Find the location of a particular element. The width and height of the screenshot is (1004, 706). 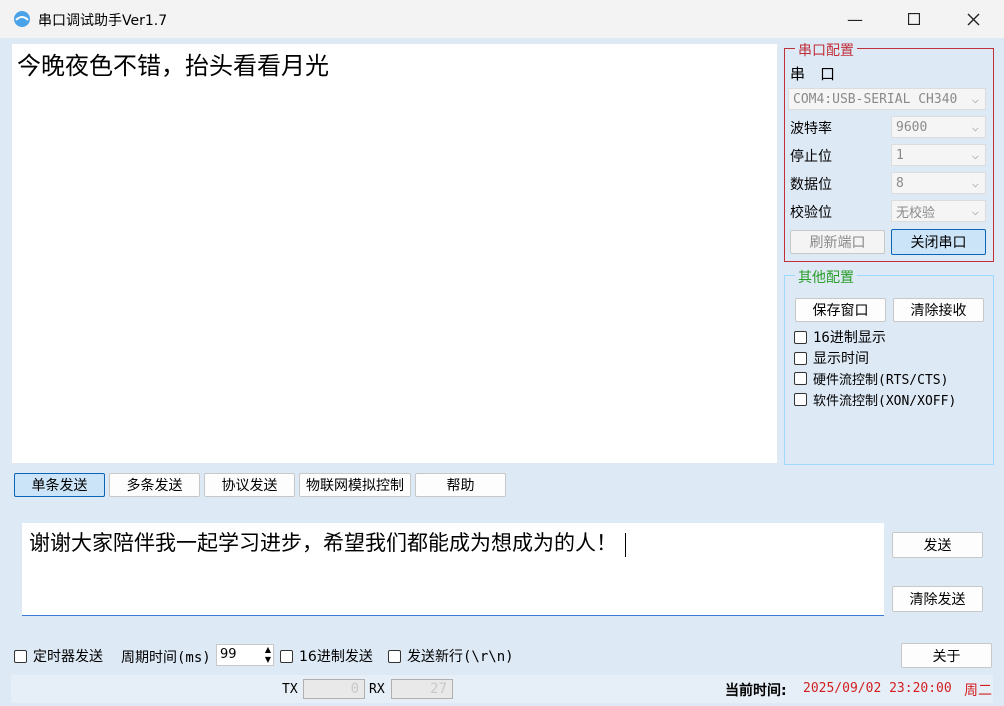

tab-help: 帮助 is located at coordinates (460, 485).